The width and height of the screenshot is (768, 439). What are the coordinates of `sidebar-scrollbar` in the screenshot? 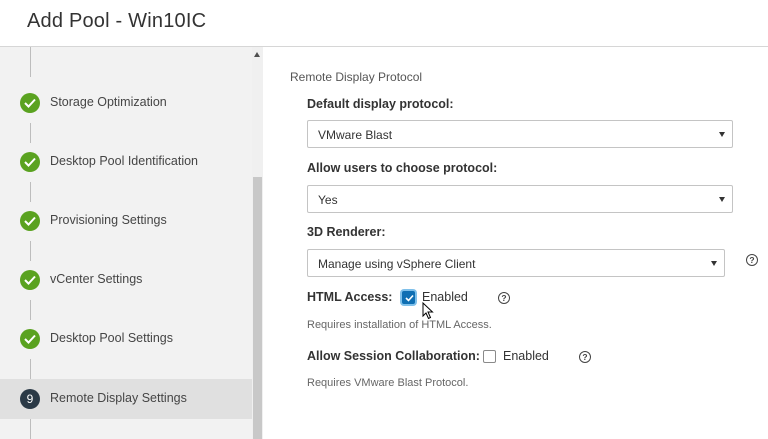 It's located at (257, 243).